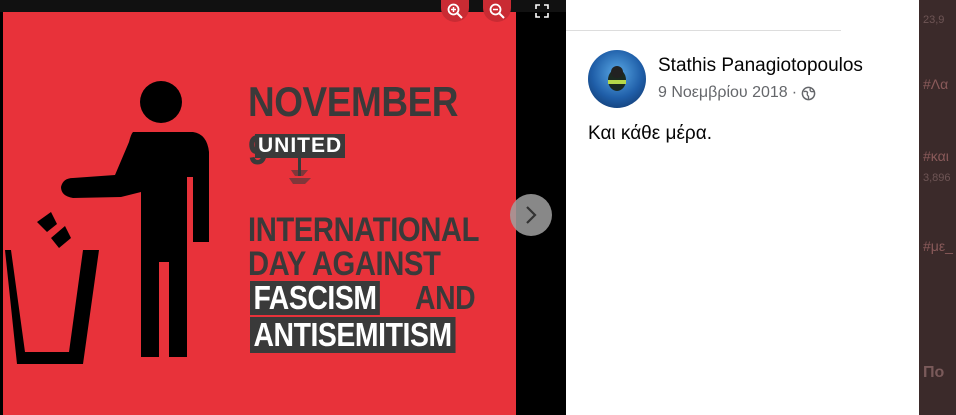 The image size is (956, 415). Describe the element at coordinates (760, 66) in the screenshot. I see `author-name: Stathis Panagiotopoulos` at that location.